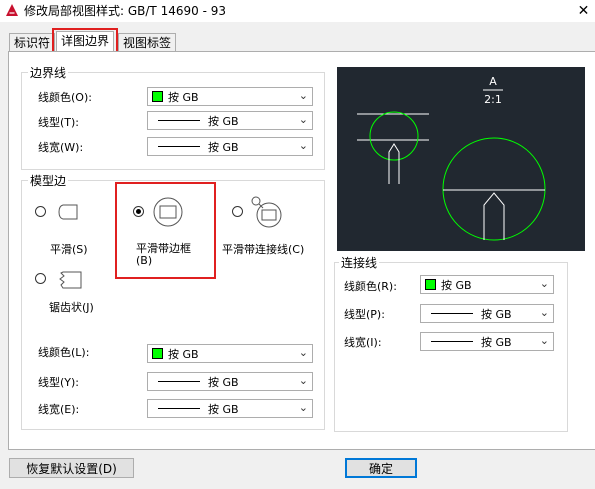  What do you see at coordinates (230, 353) in the screenshot?
I see `model-edge-color-select: 按 GB ⌄` at bounding box center [230, 353].